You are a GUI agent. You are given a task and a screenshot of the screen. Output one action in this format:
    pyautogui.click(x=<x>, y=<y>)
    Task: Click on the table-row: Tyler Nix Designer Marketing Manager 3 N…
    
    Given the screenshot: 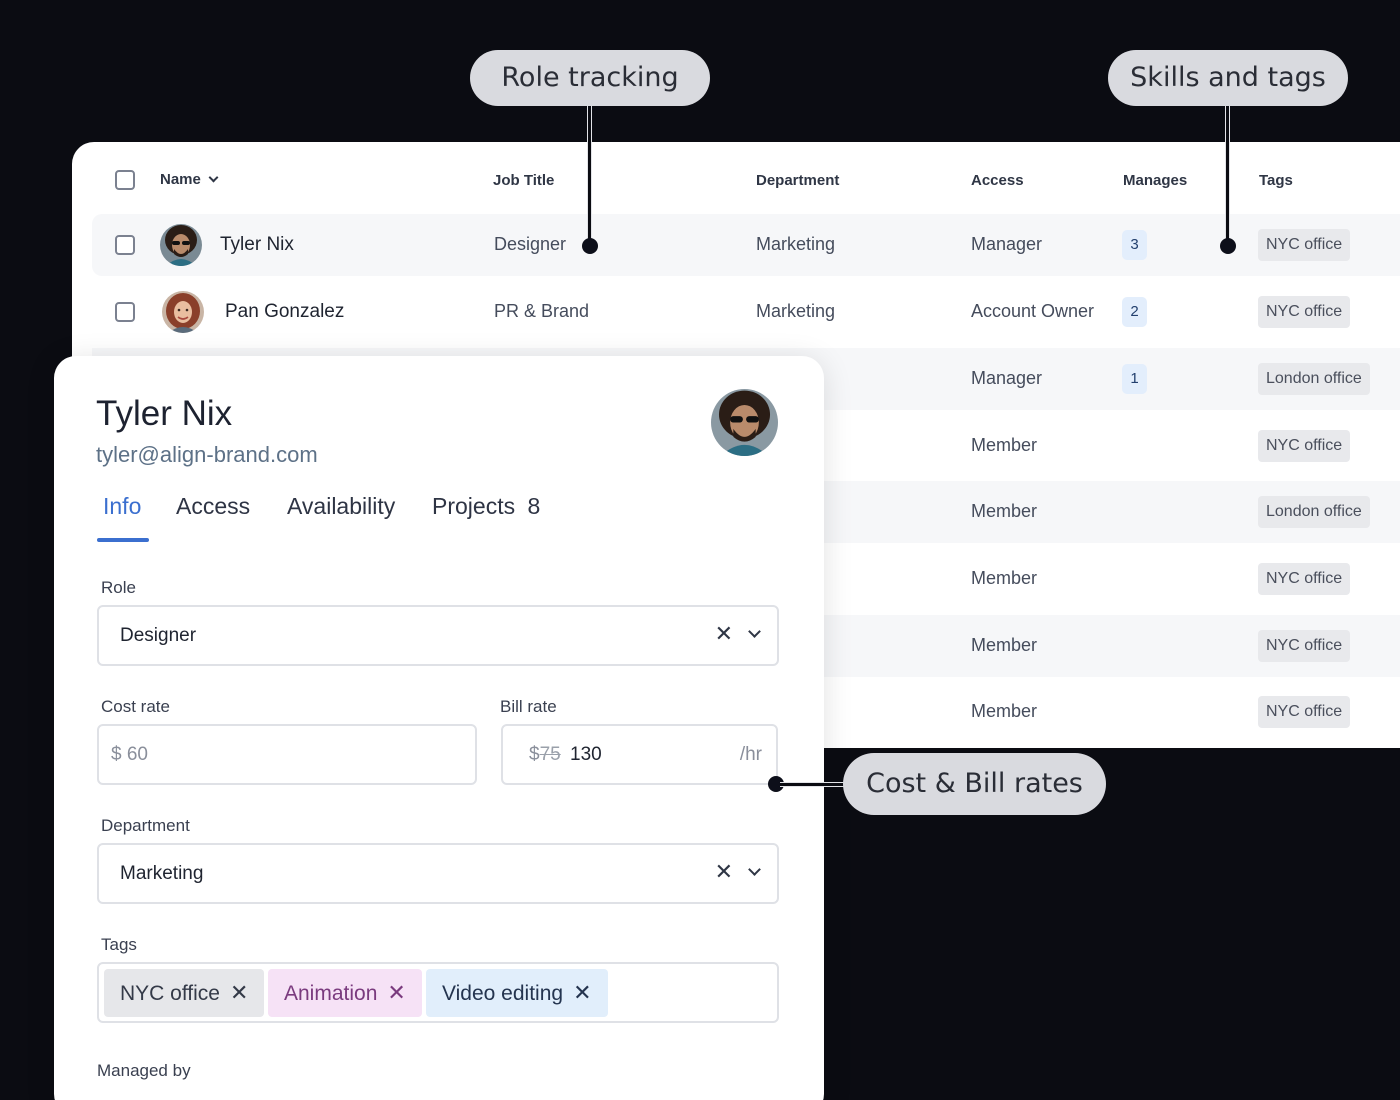 What is the action you would take?
    pyautogui.click(x=746, y=245)
    